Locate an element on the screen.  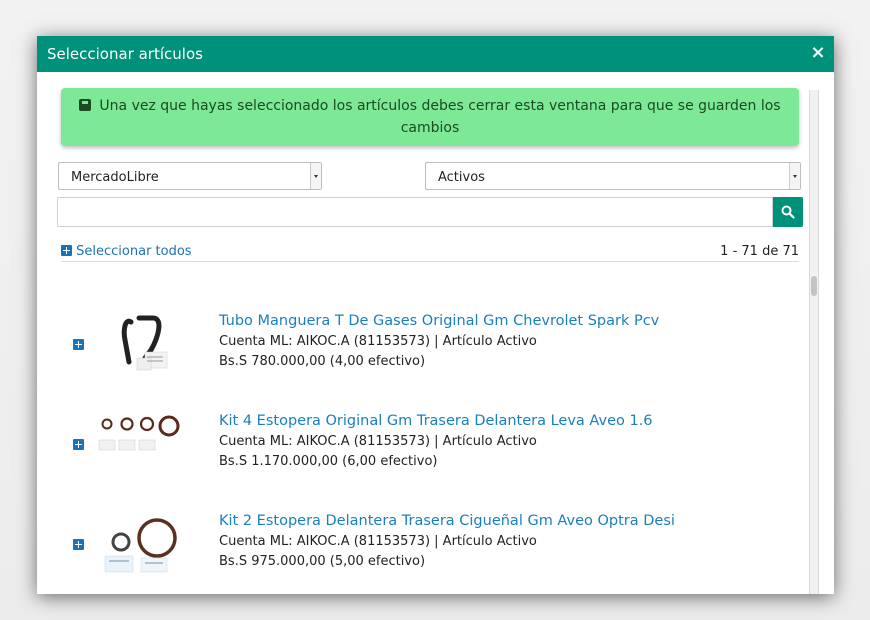
select-all-link: Seleccionar todos is located at coordinates (126, 251).